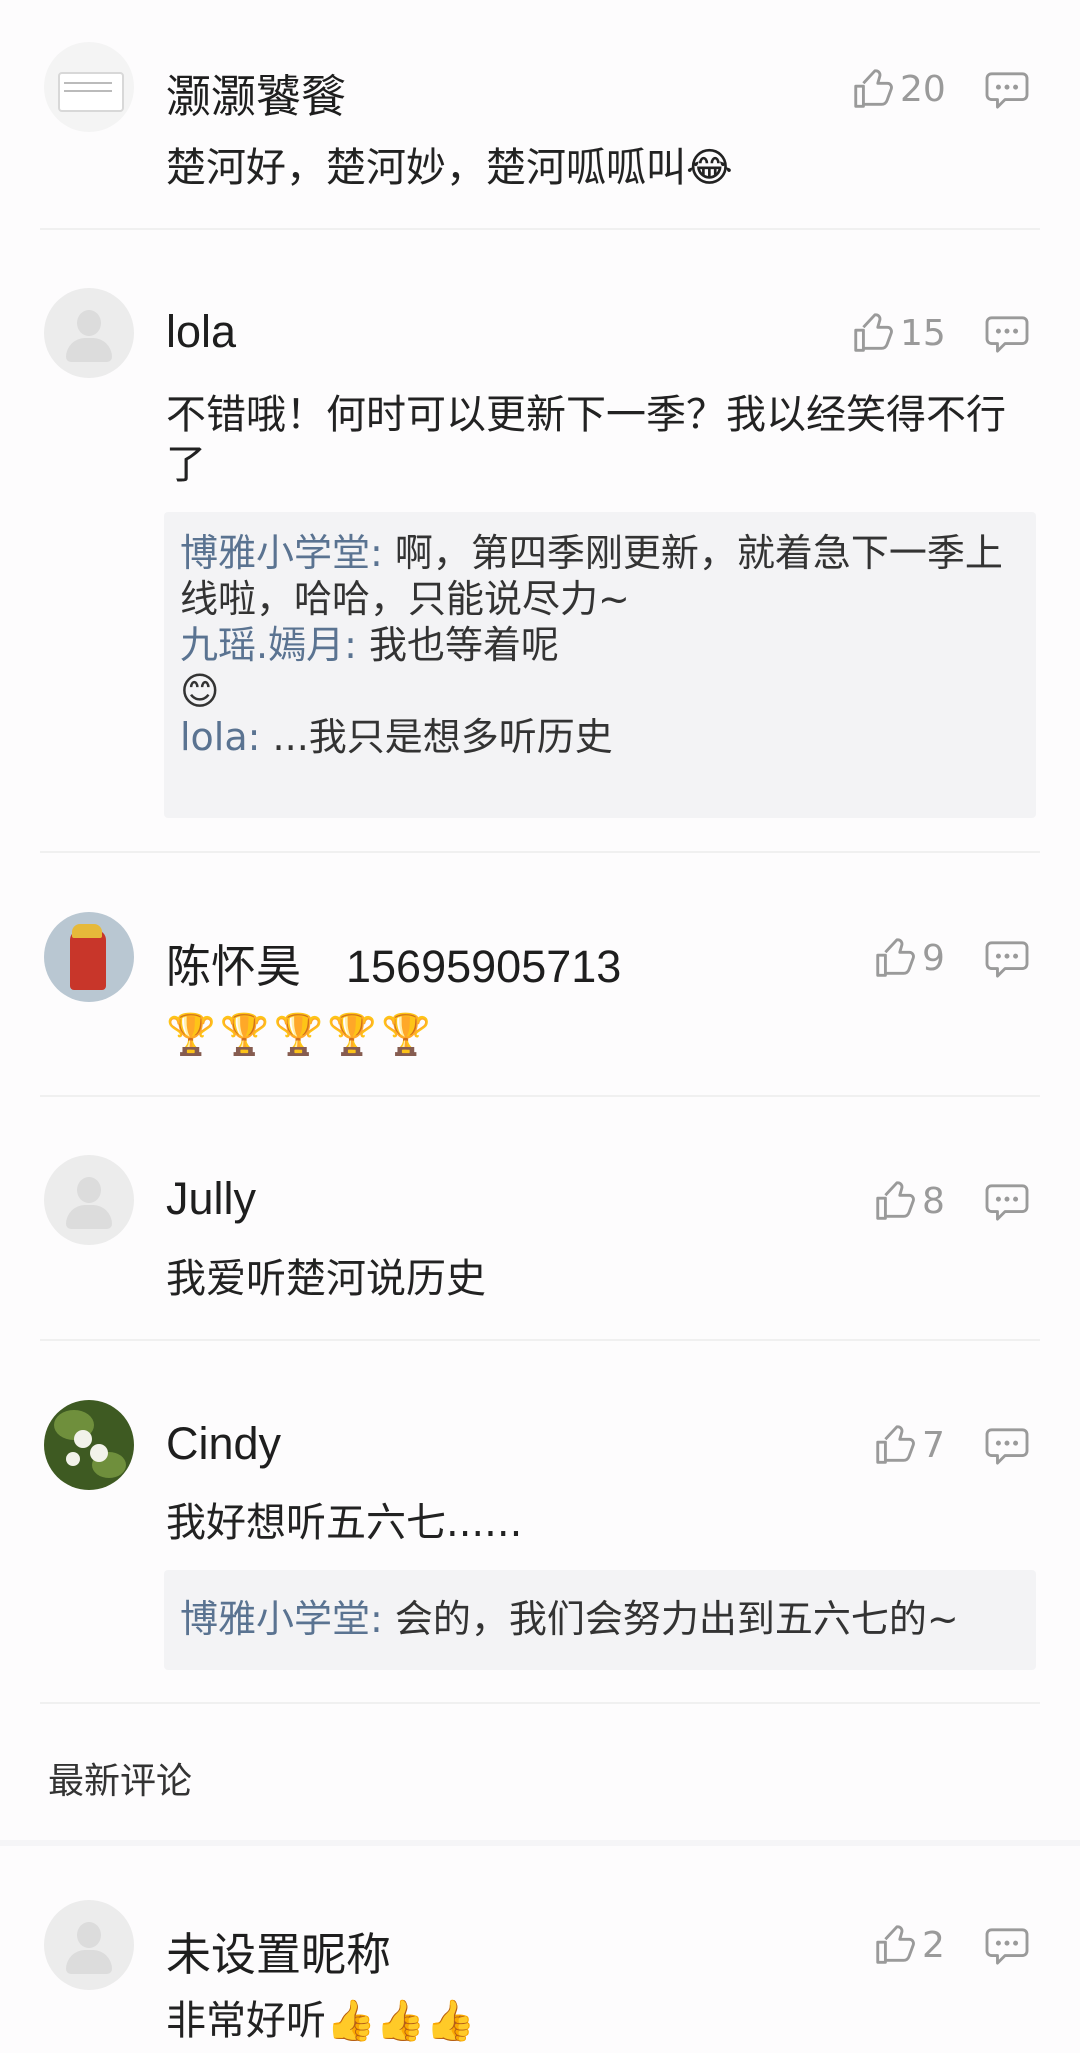 The image size is (1080, 2053). I want to click on like-button: 2, so click(908, 1945).